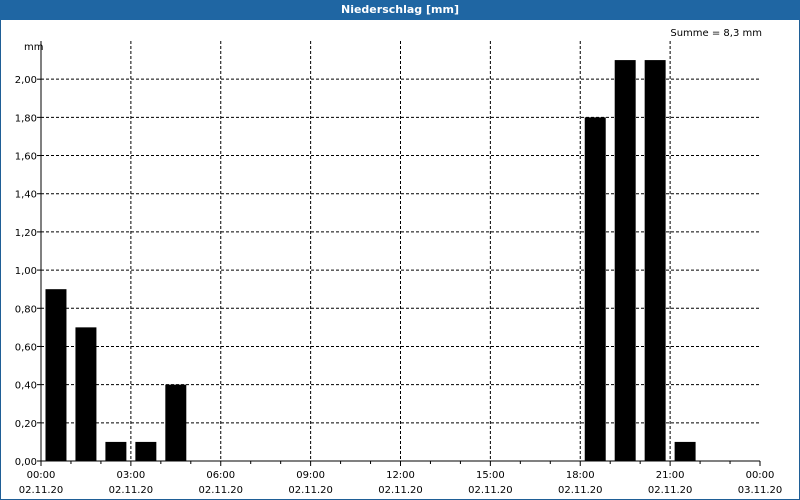 The image size is (800, 500). Describe the element at coordinates (400, 475) in the screenshot. I see `x-tick-label-time: 12:00` at that location.